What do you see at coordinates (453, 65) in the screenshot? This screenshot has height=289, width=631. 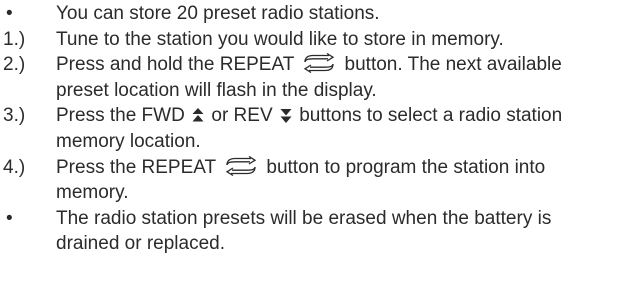 I see `step-2-text-post: button. The next available` at bounding box center [453, 65].